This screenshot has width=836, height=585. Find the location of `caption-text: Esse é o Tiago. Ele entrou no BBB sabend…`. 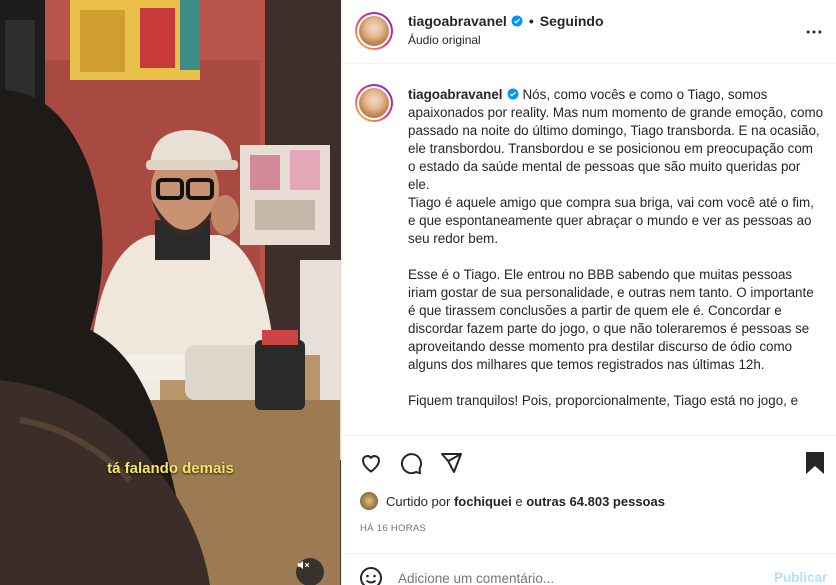

caption-text: Esse é o Tiago. Ele entrou no BBB sabend… is located at coordinates (611, 319).